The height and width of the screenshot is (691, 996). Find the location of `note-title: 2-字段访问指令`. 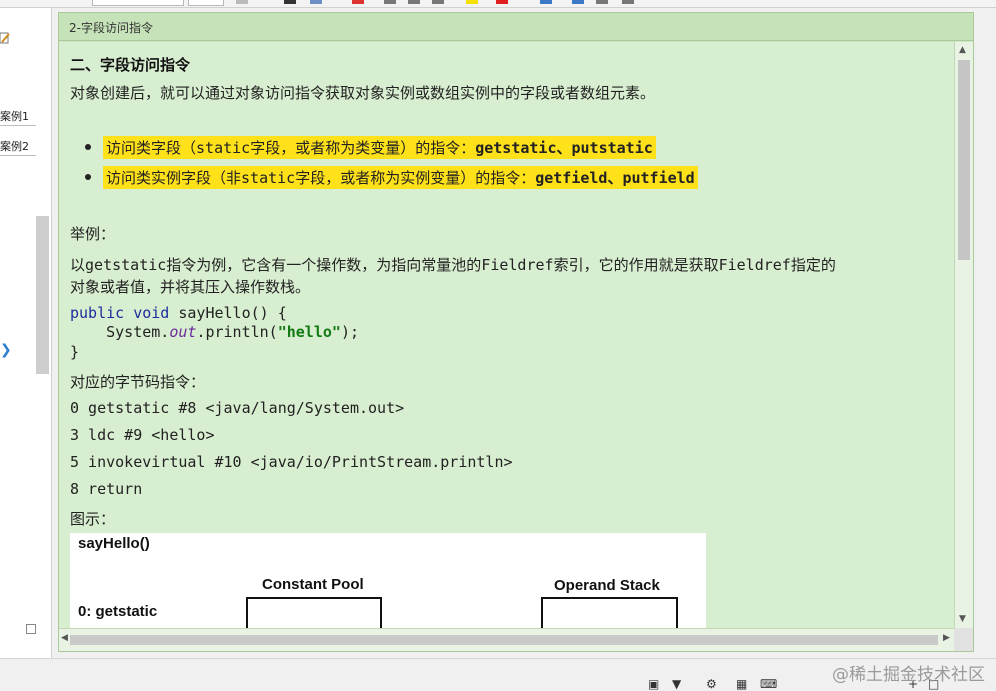

note-title: 2-字段访问指令 is located at coordinates (111, 28).